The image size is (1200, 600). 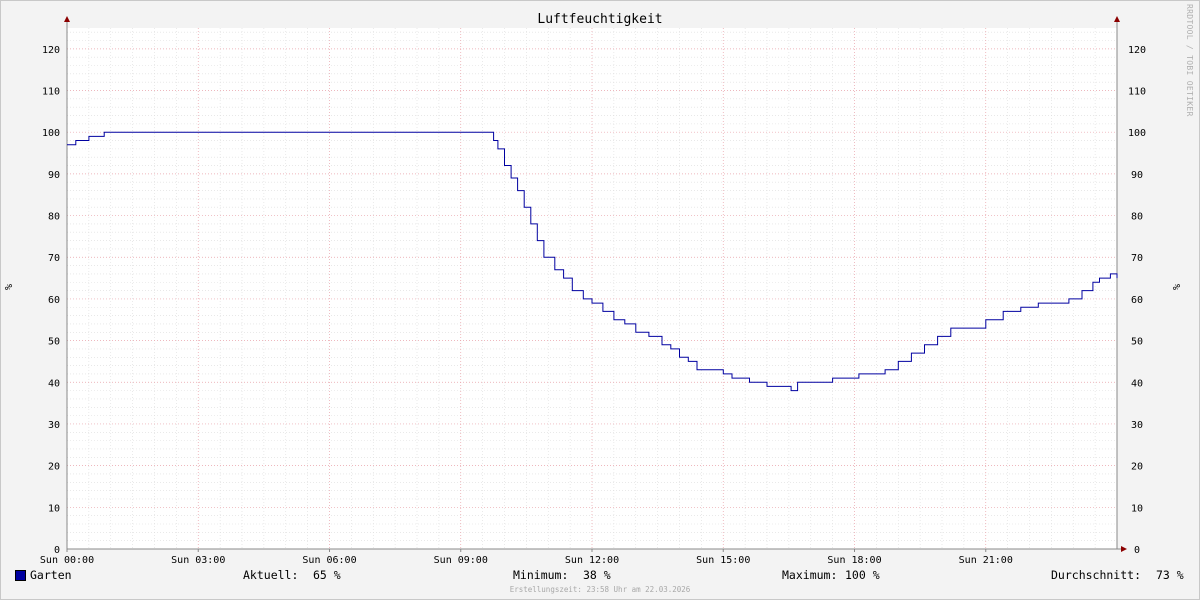 I want to click on y-tick-label-right: 0, so click(x=1137, y=550).